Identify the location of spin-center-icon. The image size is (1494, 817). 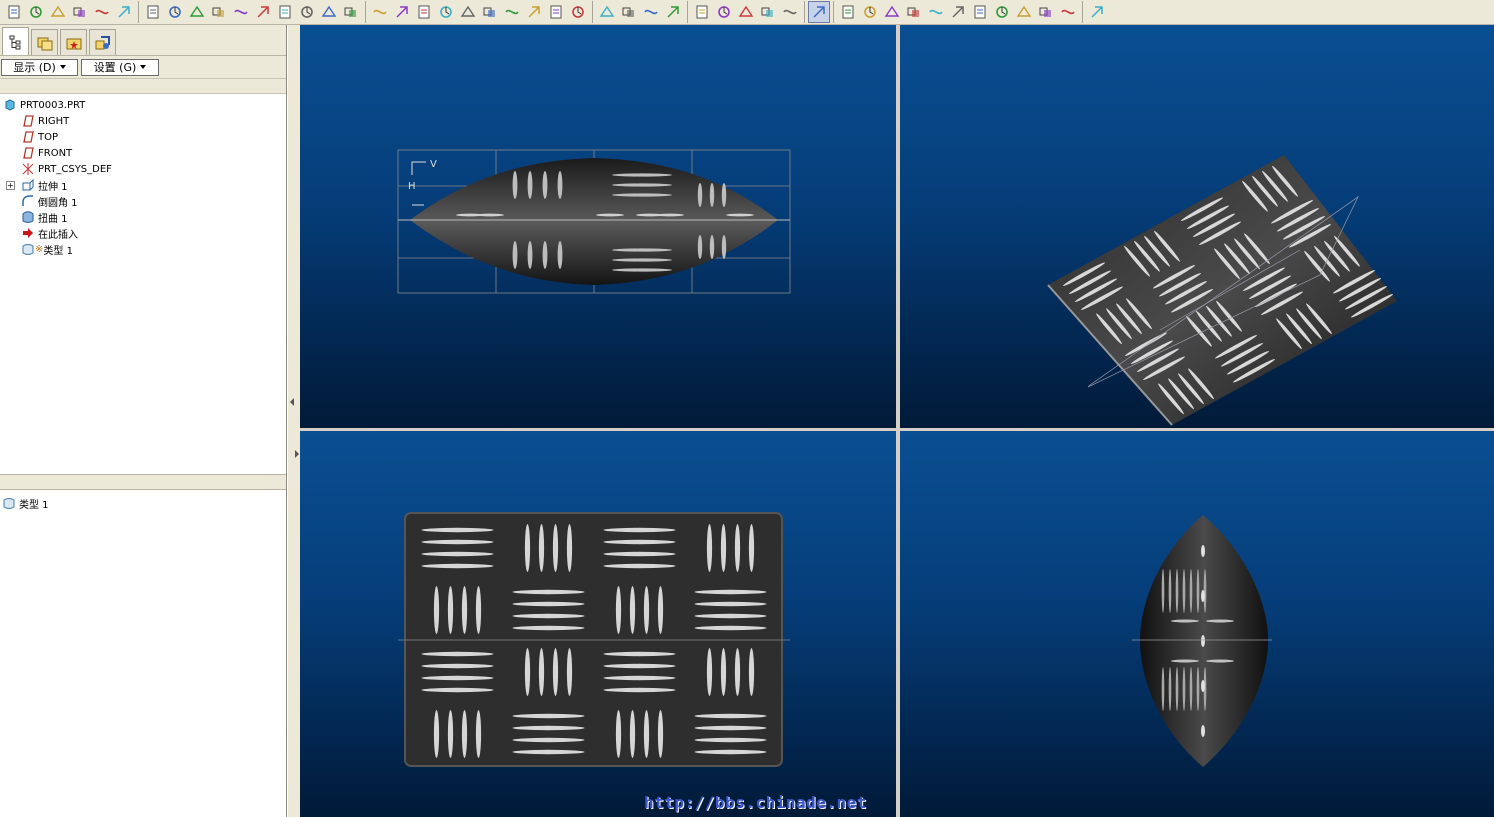
(402, 12).